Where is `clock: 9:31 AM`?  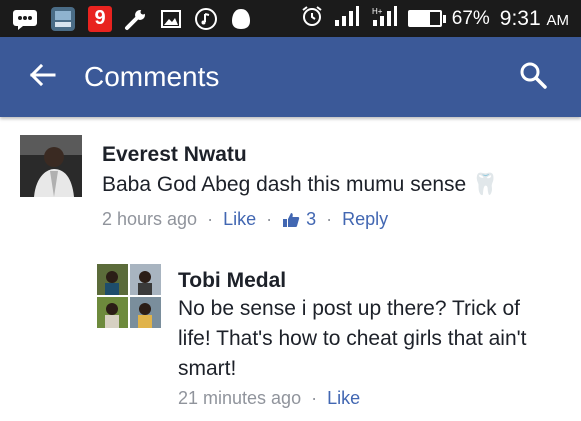
clock: 9:31 AM is located at coordinates (534, 19).